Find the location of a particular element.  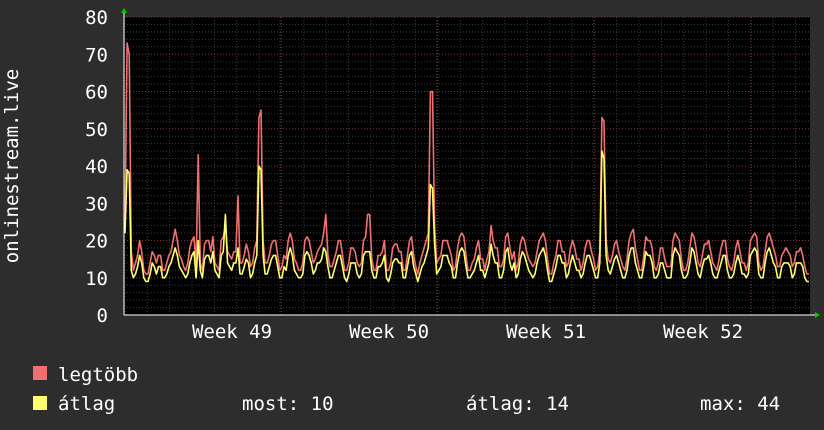

stat-most: most: 10 is located at coordinates (288, 404).